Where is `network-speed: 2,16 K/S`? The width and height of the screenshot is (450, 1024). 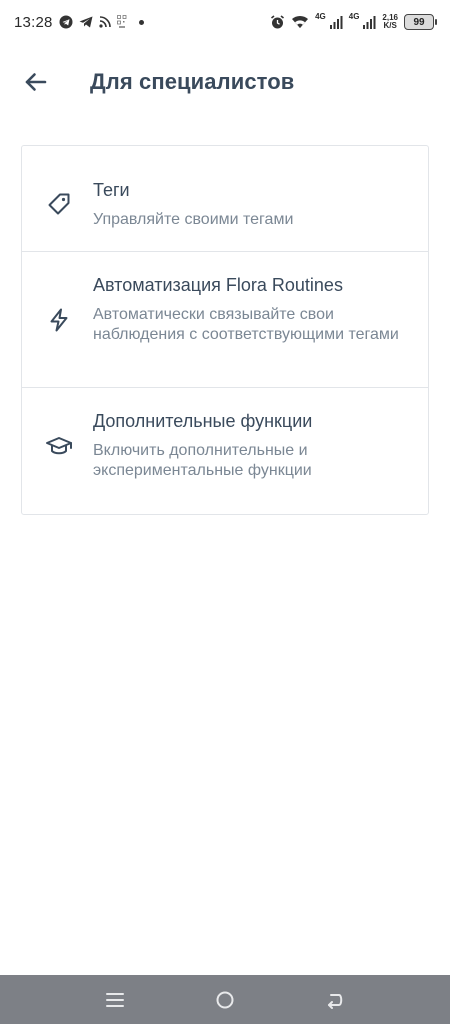
network-speed: 2,16 K/S is located at coordinates (390, 22).